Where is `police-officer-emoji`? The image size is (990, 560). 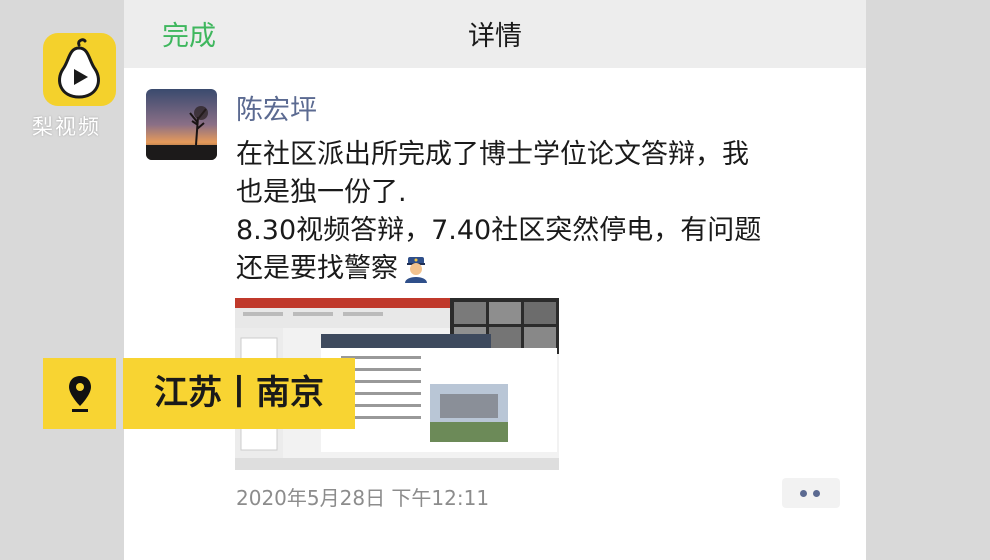
police-officer-emoji is located at coordinates (416, 274).